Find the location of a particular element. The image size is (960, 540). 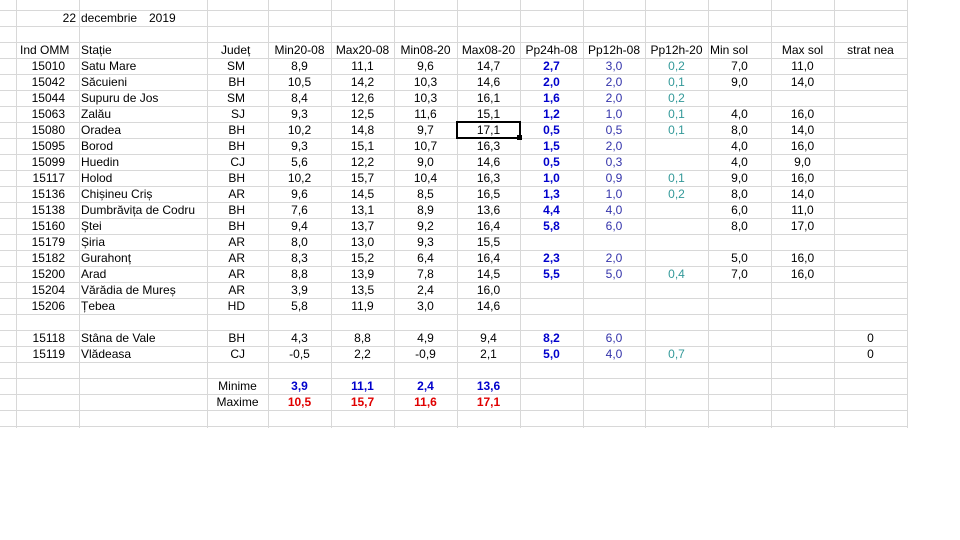

table-cell-max2008: 15,2 is located at coordinates (362, 258).